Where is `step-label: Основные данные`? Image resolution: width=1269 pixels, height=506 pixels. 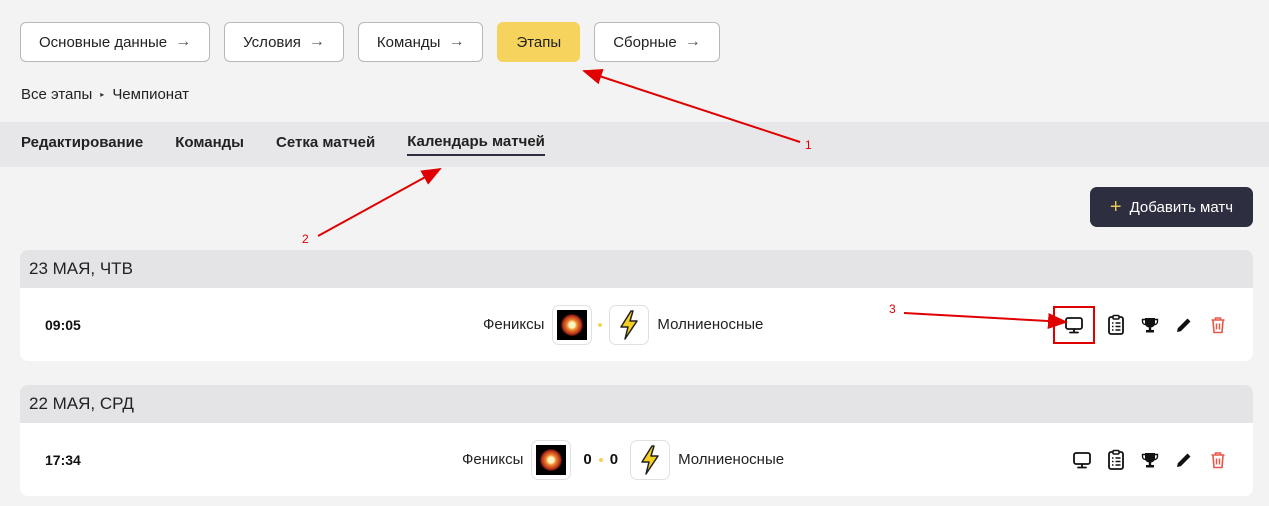 step-label: Основные данные is located at coordinates (103, 42).